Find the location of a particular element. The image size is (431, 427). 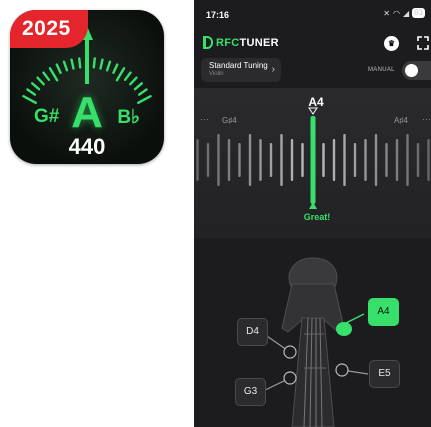

more-notes-left: ··· is located at coordinates (204, 119).